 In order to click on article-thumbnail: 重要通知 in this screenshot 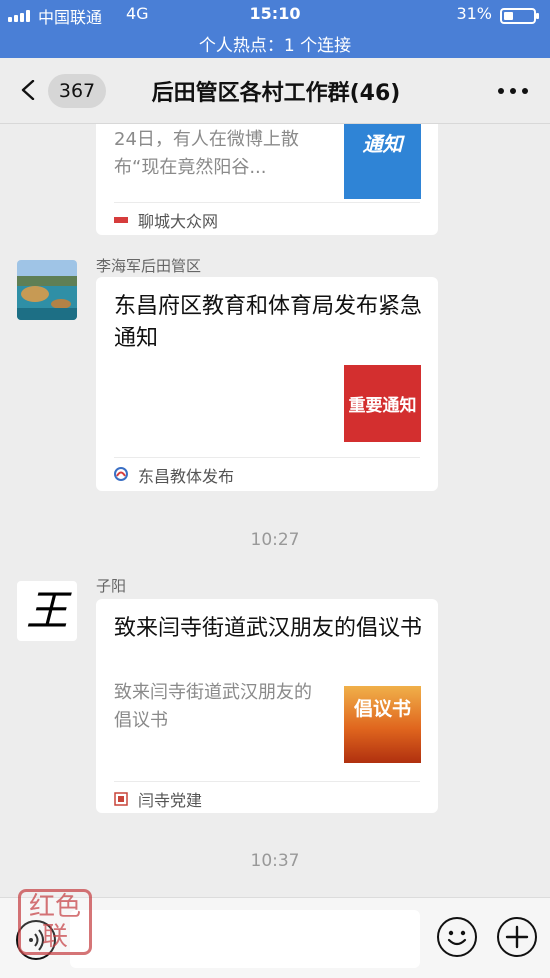, I will do `click(382, 403)`.